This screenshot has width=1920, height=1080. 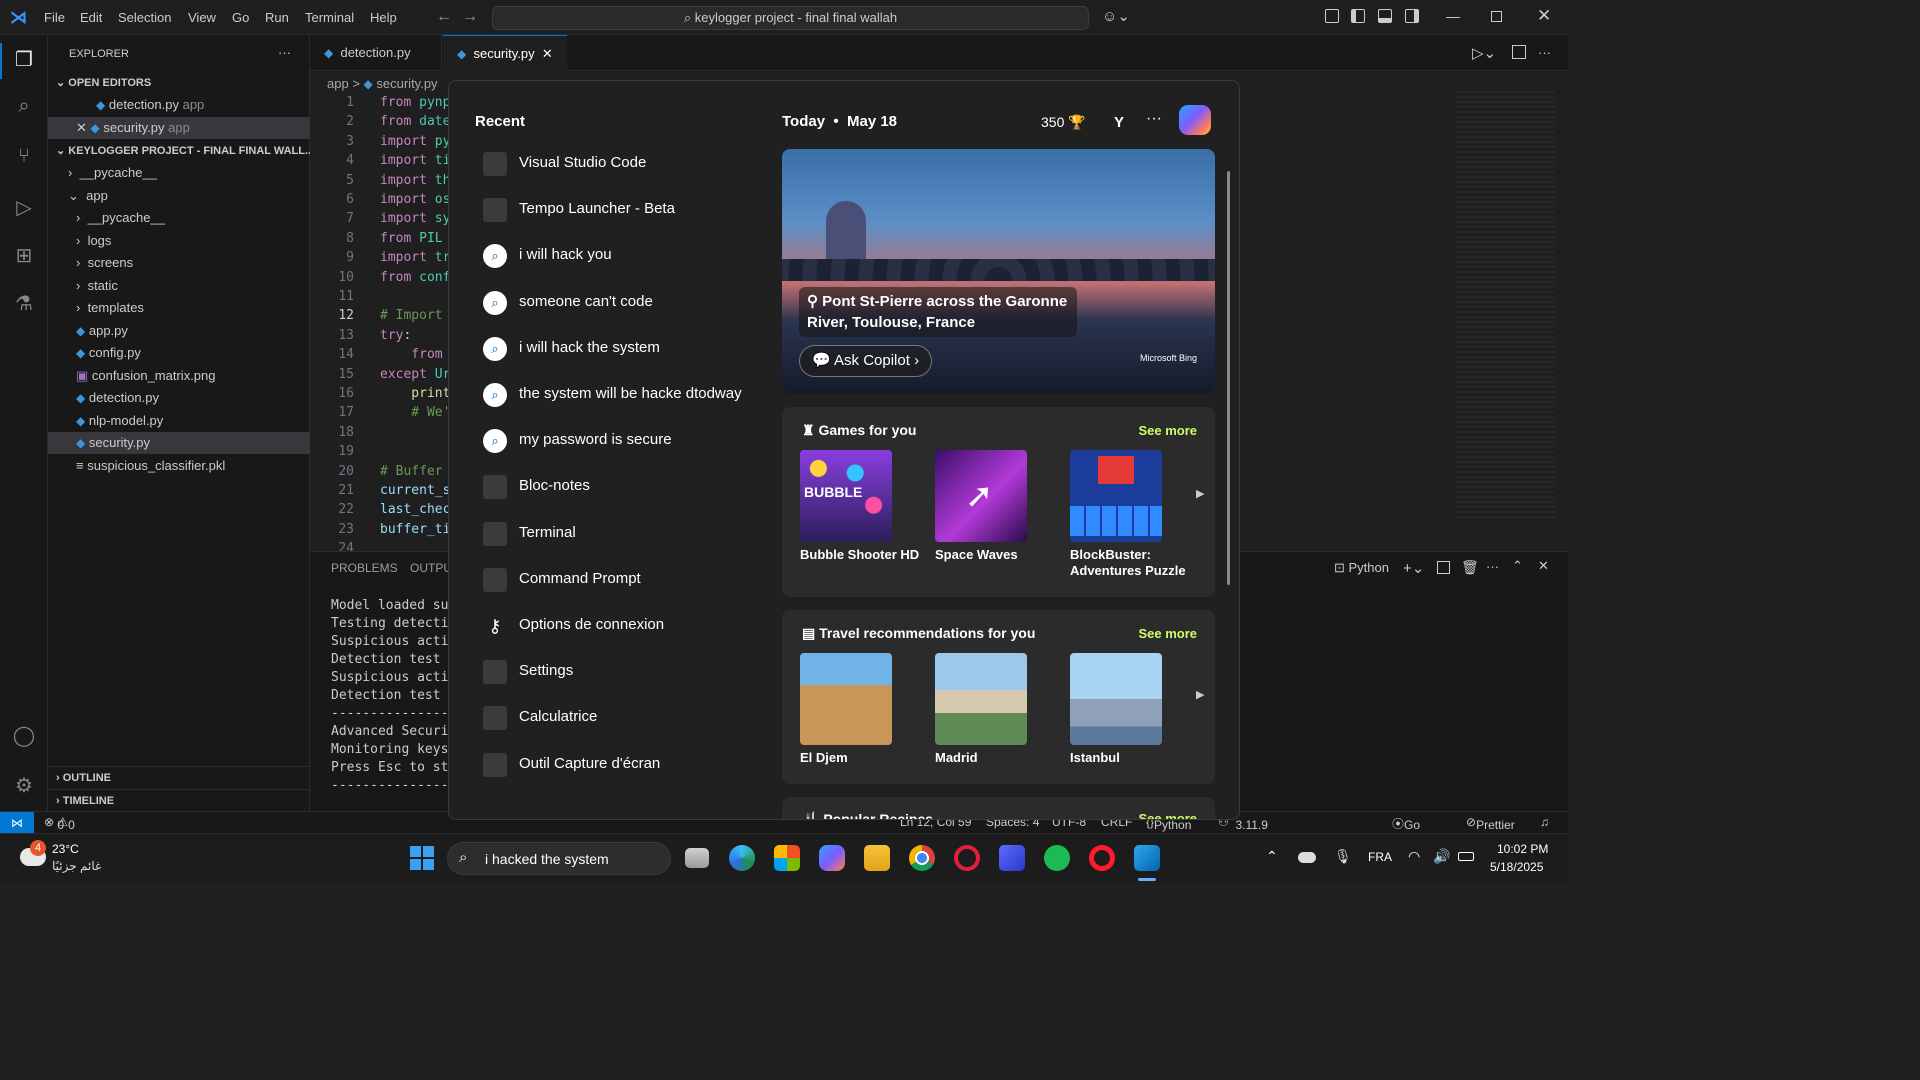 What do you see at coordinates (179, 331) in the screenshot?
I see `tree-file: ◆ app.py` at bounding box center [179, 331].